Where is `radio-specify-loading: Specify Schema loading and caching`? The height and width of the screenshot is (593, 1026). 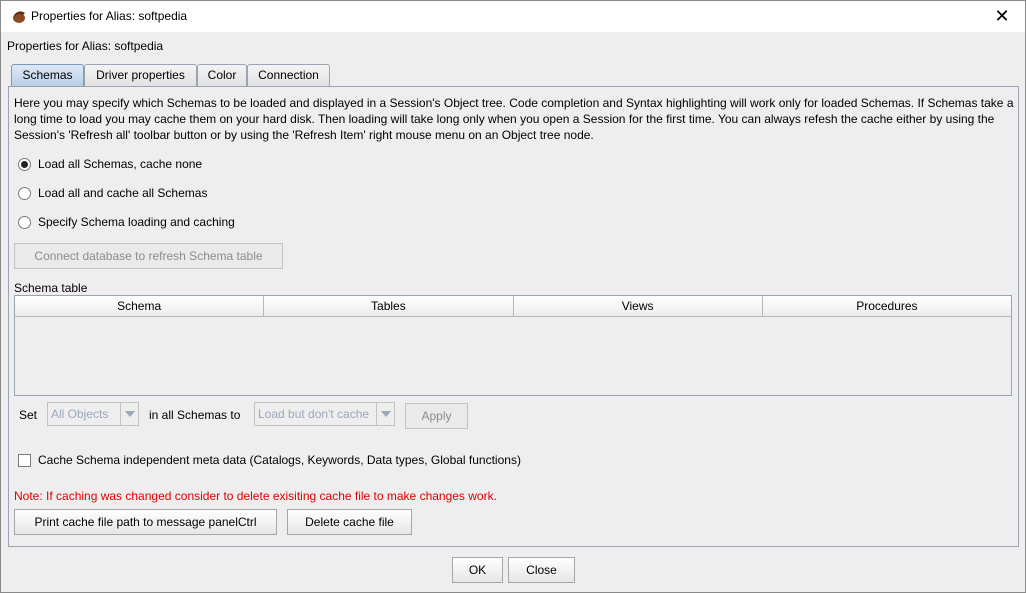
radio-specify-loading: Specify Schema loading and caching is located at coordinates (126, 222).